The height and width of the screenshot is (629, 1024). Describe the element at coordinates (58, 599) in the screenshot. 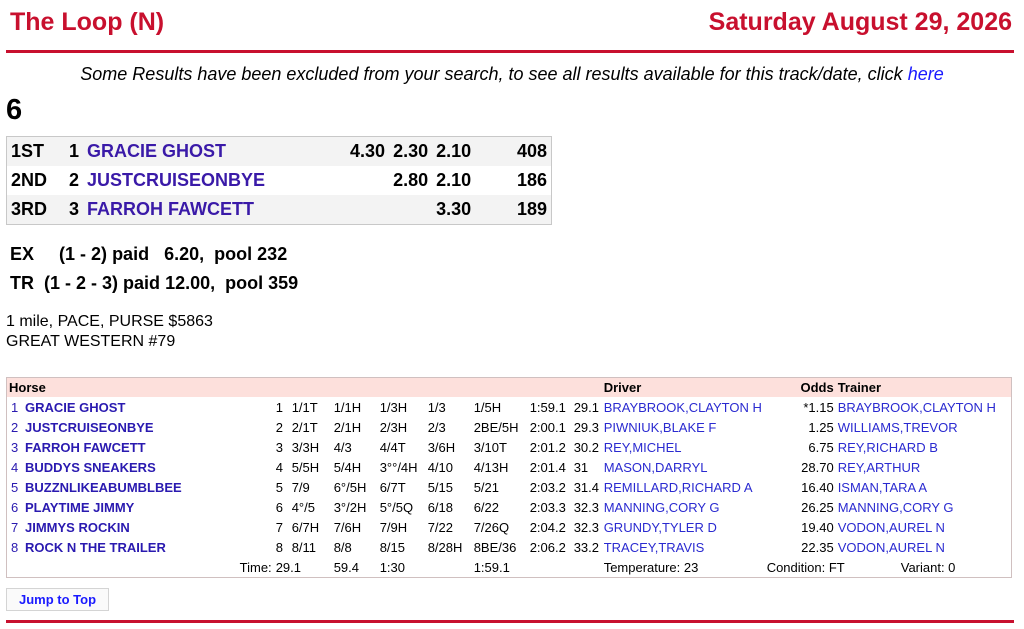

I see `jump-to-top-button: Jump to Top` at that location.